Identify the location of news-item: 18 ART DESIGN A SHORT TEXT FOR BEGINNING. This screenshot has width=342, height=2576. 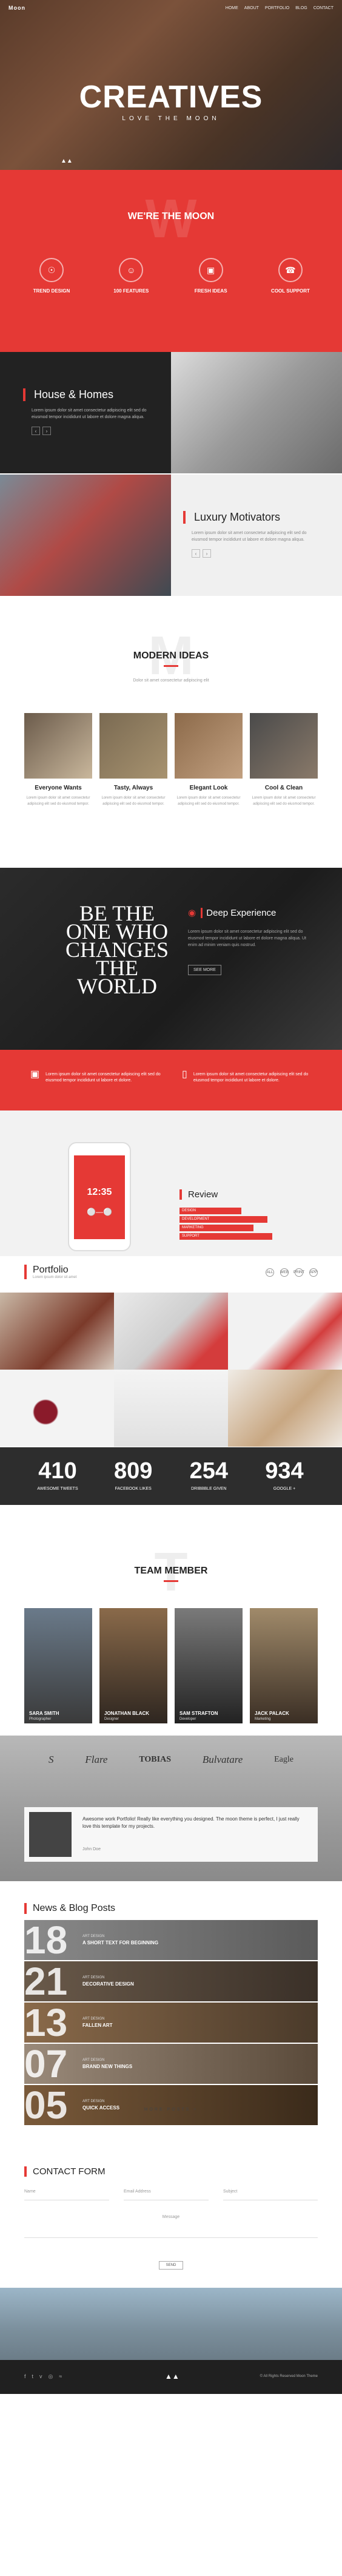
(171, 1940).